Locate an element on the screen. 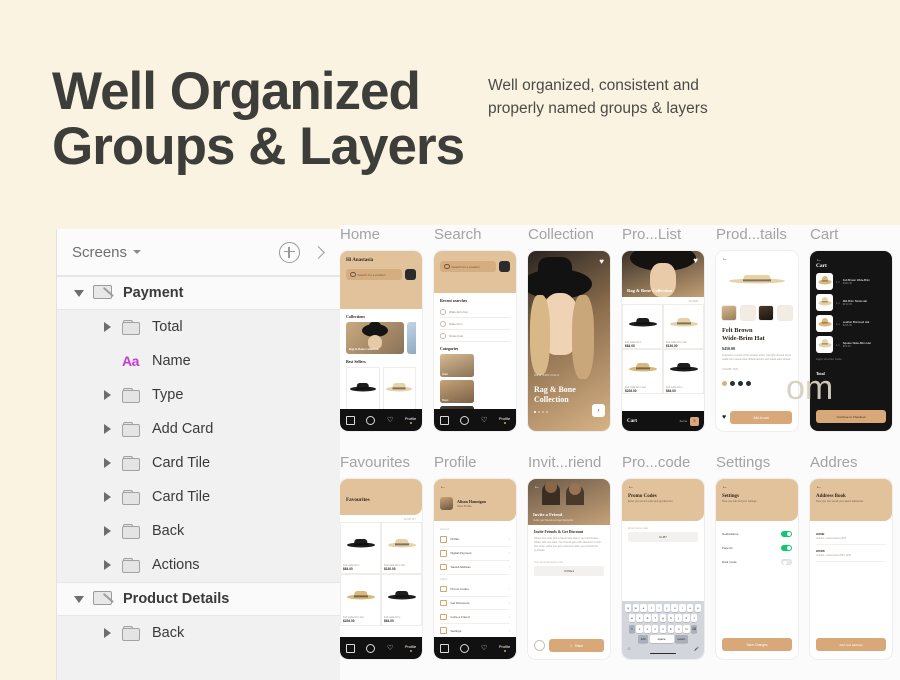 This screenshot has width=900, height=680. recent-search-item: Wide-brim hat is located at coordinates (475, 312).